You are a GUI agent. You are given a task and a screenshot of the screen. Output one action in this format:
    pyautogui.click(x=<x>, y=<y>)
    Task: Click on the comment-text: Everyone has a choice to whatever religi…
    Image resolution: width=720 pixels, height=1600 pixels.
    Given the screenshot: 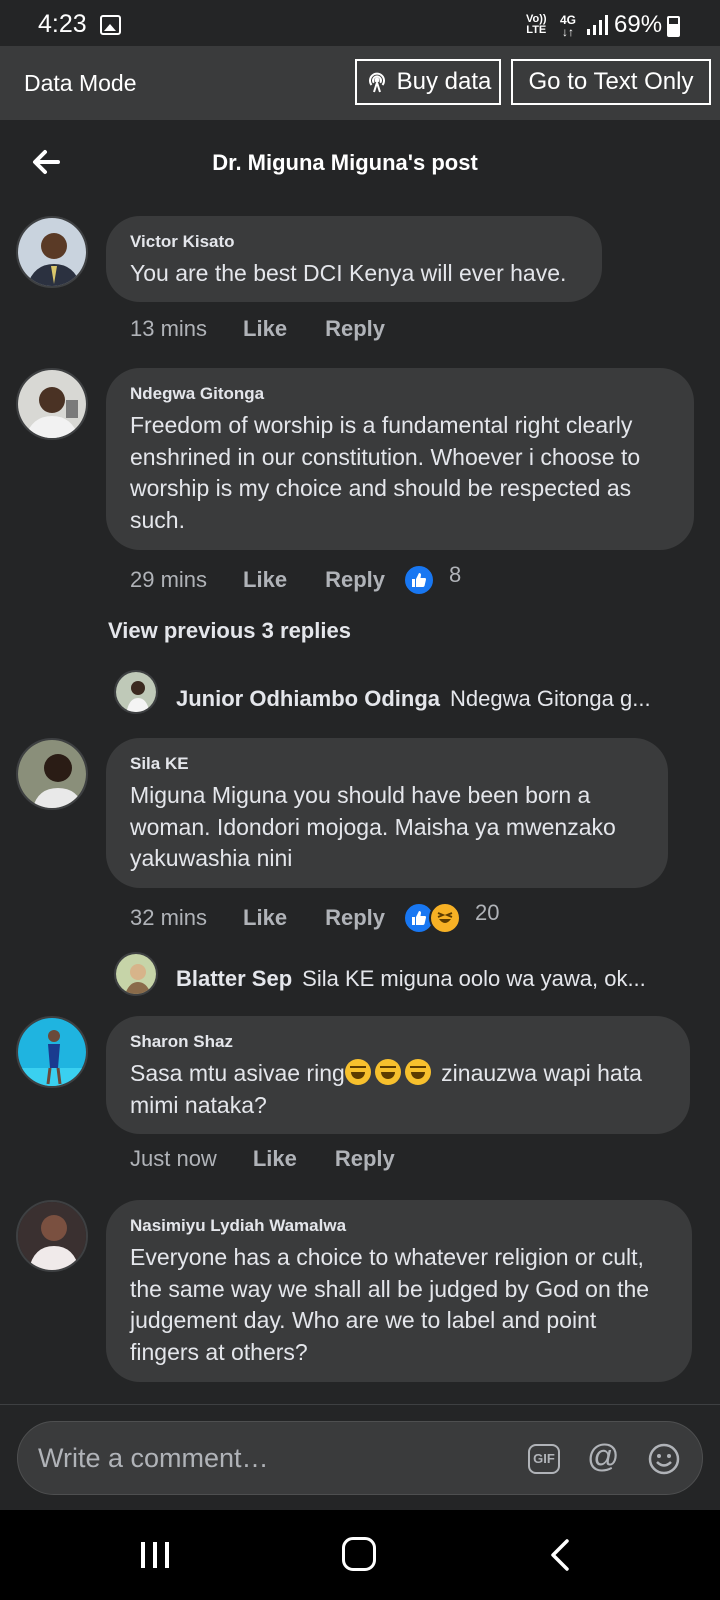 What is the action you would take?
    pyautogui.click(x=390, y=1304)
    